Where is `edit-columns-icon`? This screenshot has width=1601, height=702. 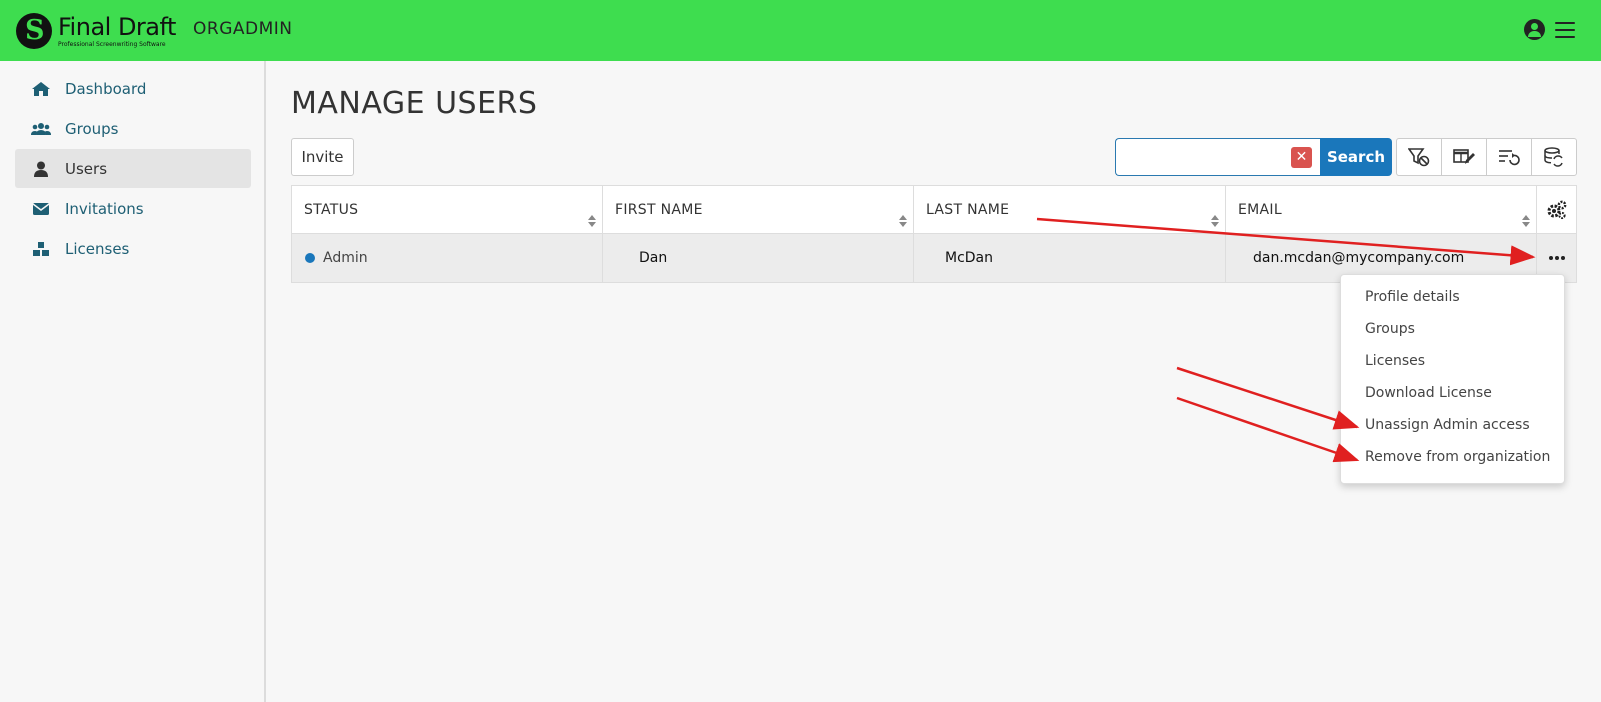 edit-columns-icon is located at coordinates (1464, 156).